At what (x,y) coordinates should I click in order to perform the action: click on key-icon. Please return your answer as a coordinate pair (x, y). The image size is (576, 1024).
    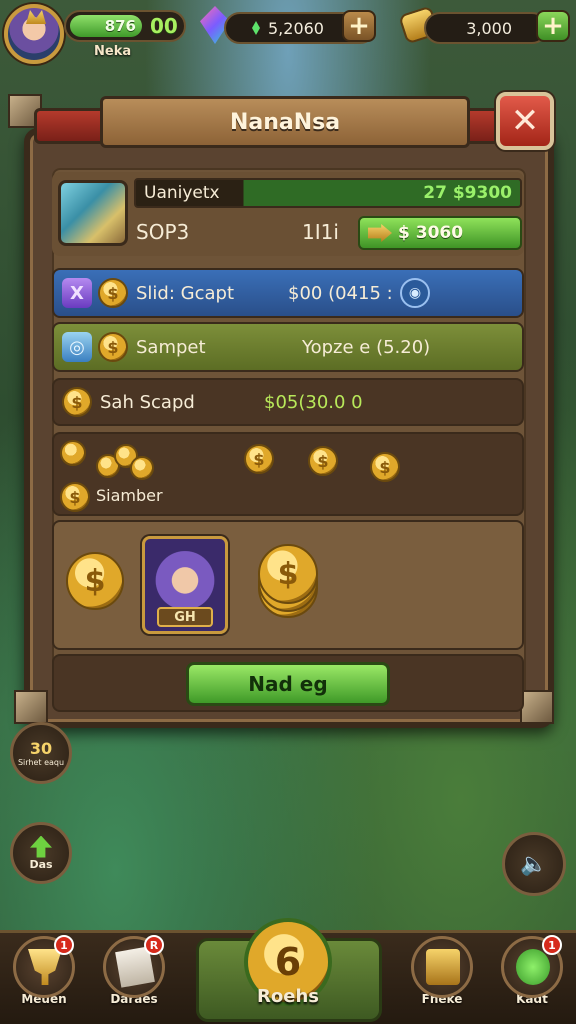
    Looking at the image, I should click on (380, 233).